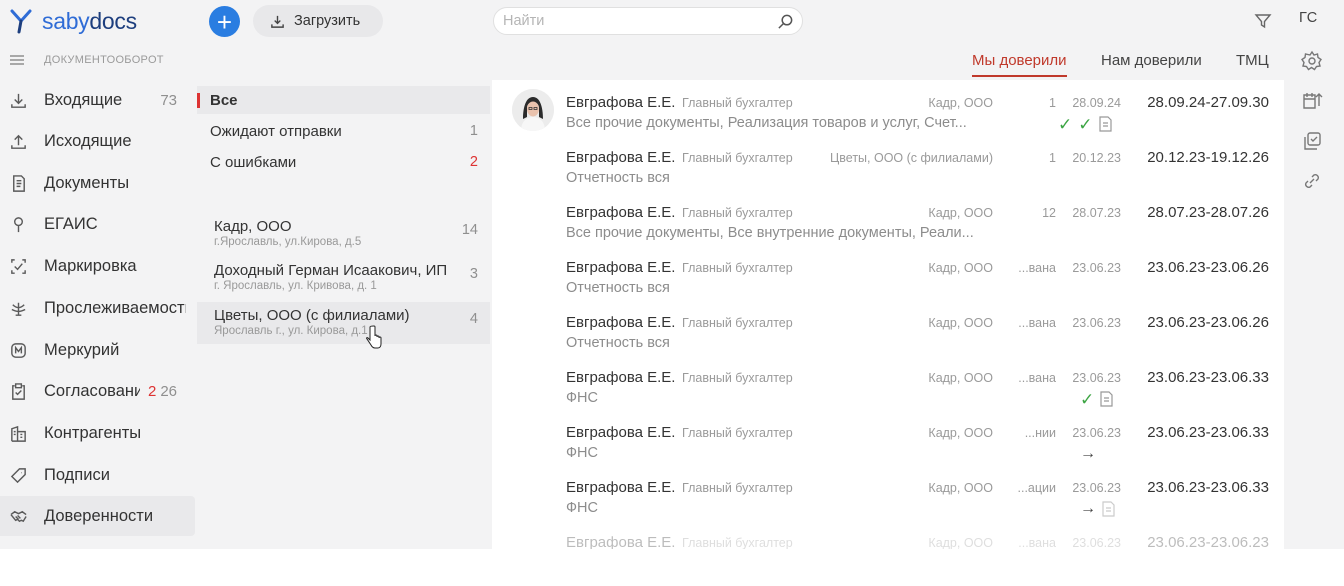  Describe the element at coordinates (17, 60) in the screenshot. I see `menu-icon` at that location.